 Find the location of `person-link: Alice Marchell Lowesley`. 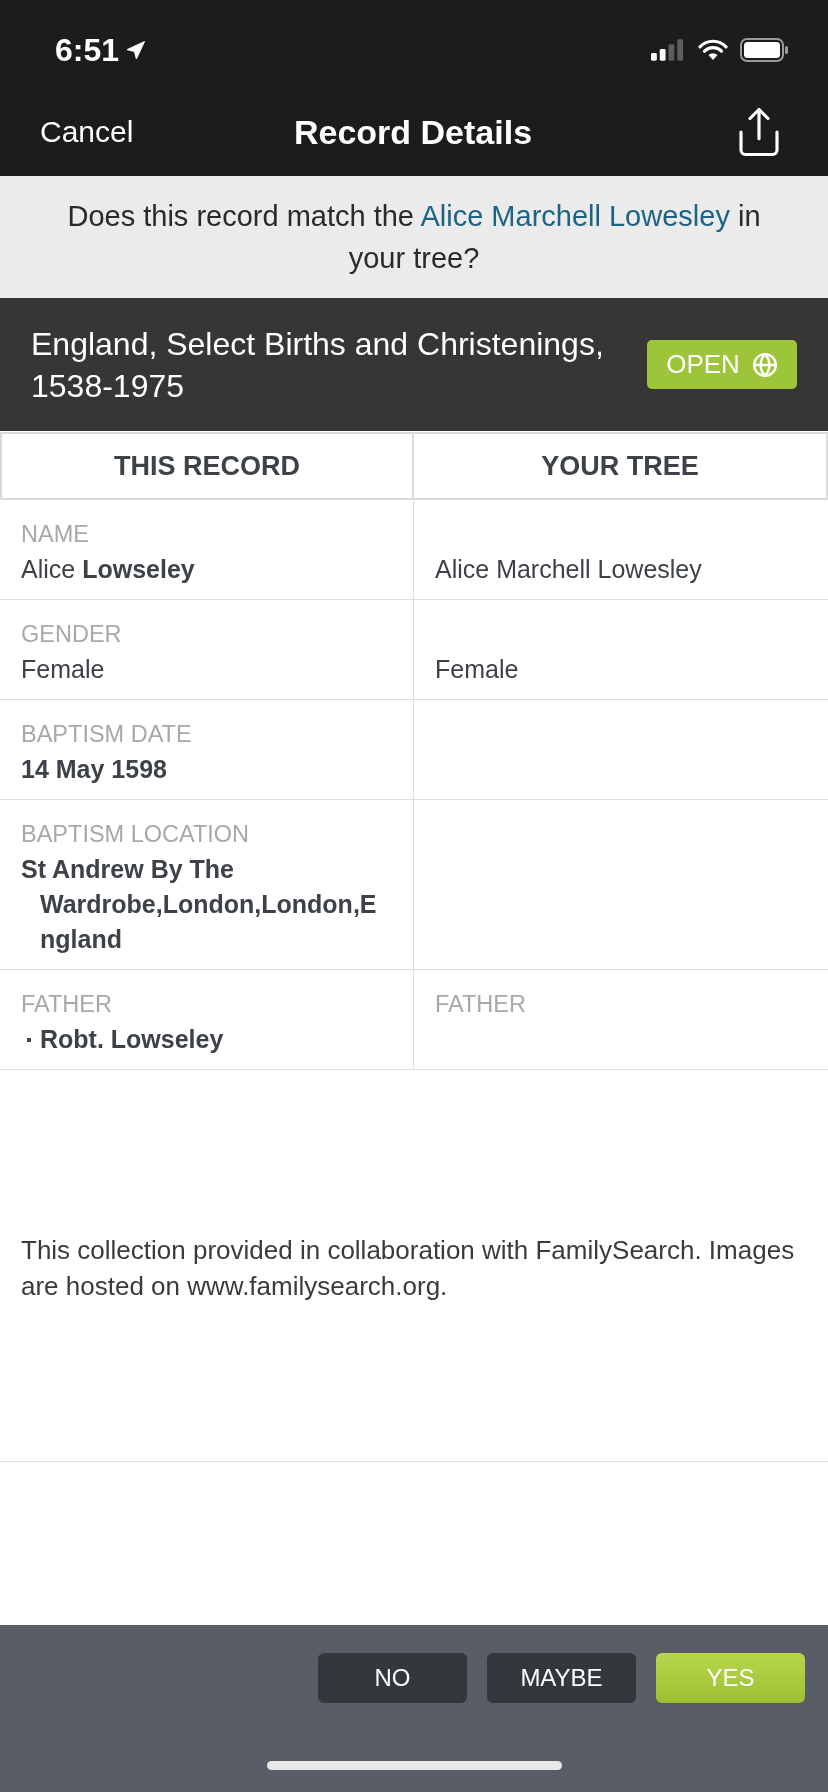

person-link: Alice Marchell Lowesley is located at coordinates (575, 216).